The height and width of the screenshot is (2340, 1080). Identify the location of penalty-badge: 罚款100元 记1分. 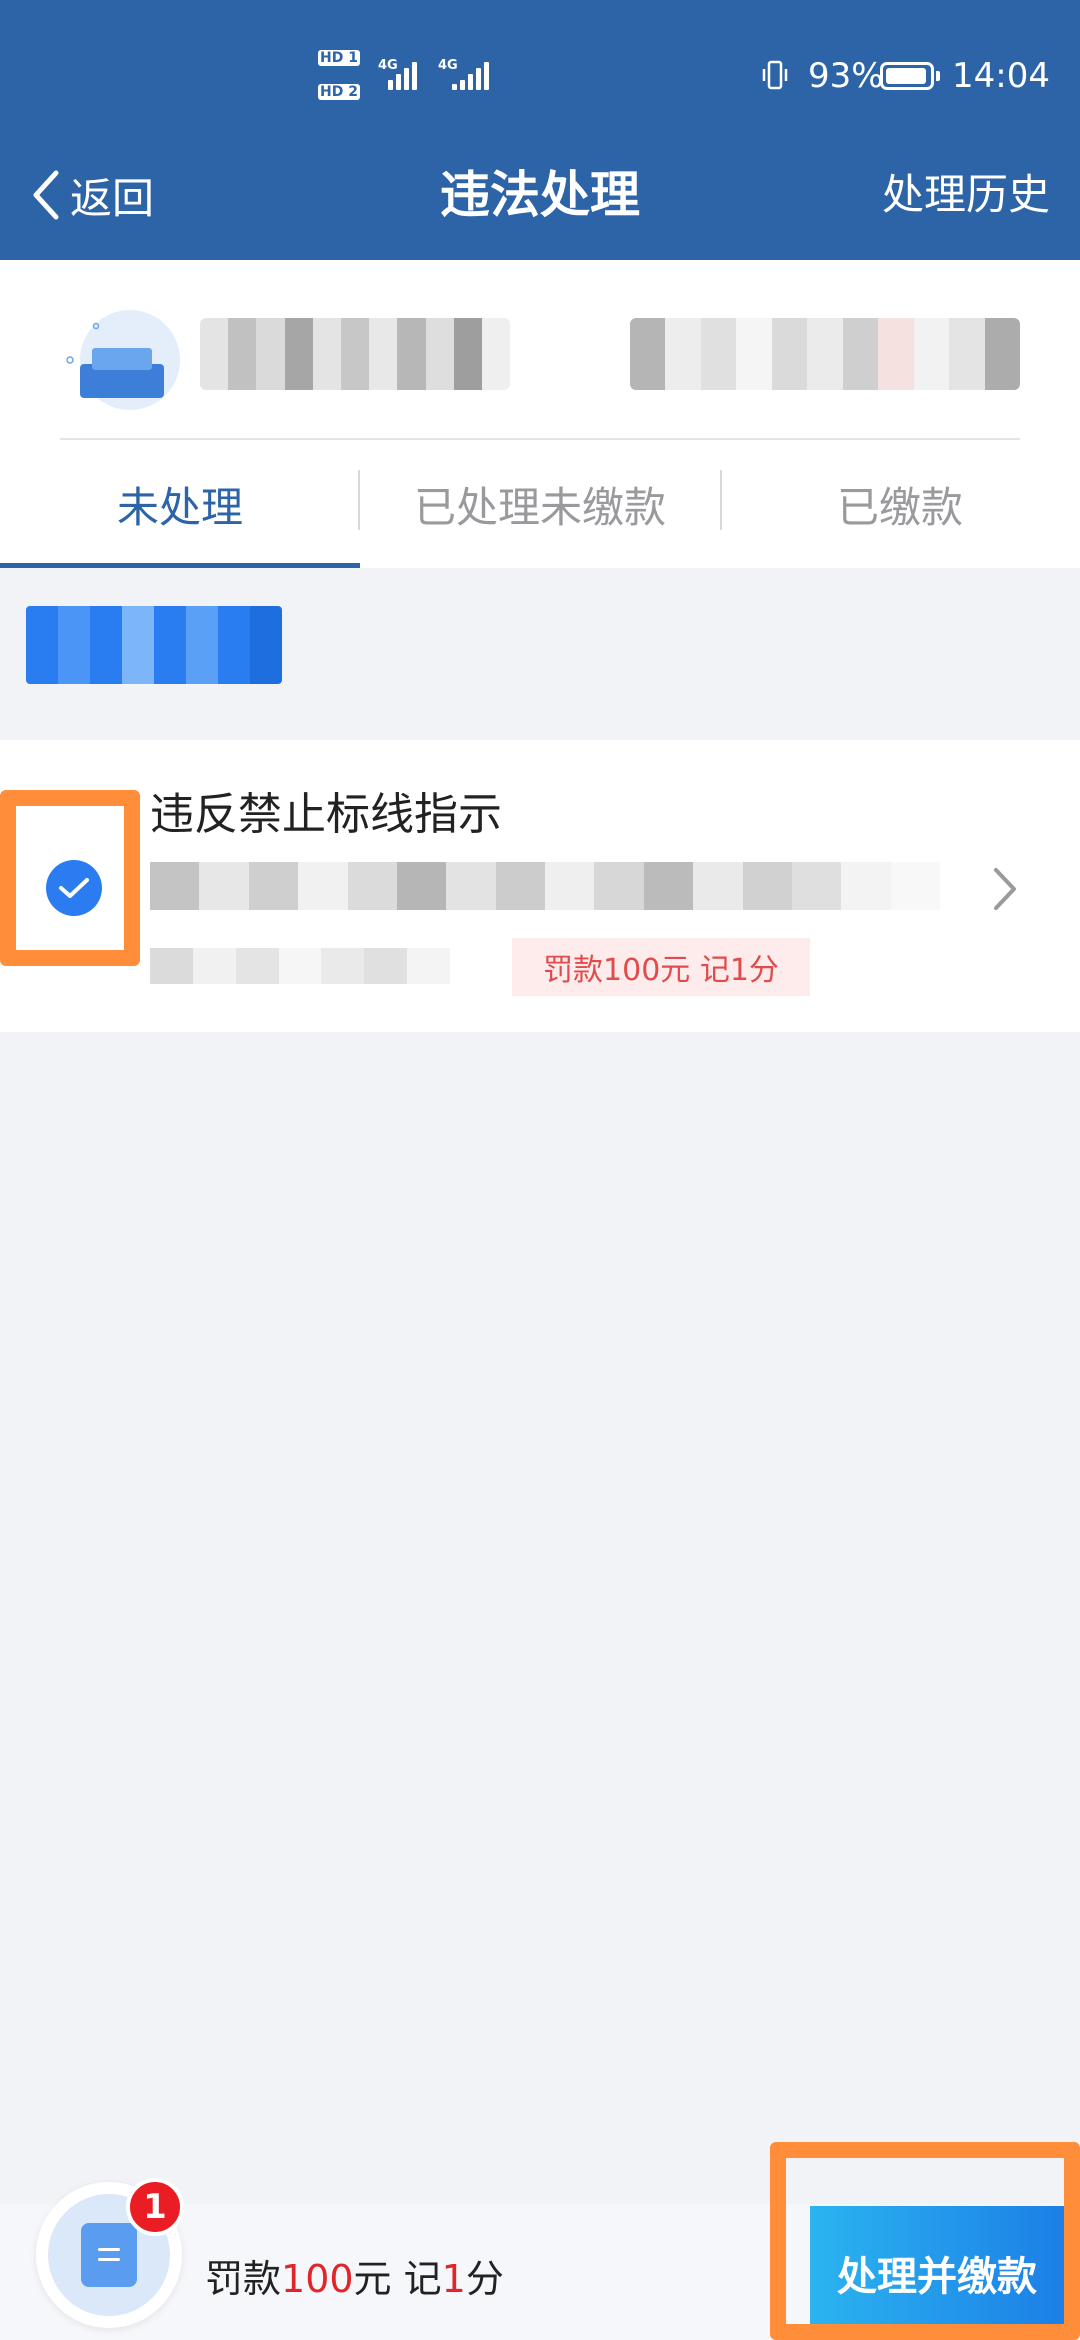
(661, 967).